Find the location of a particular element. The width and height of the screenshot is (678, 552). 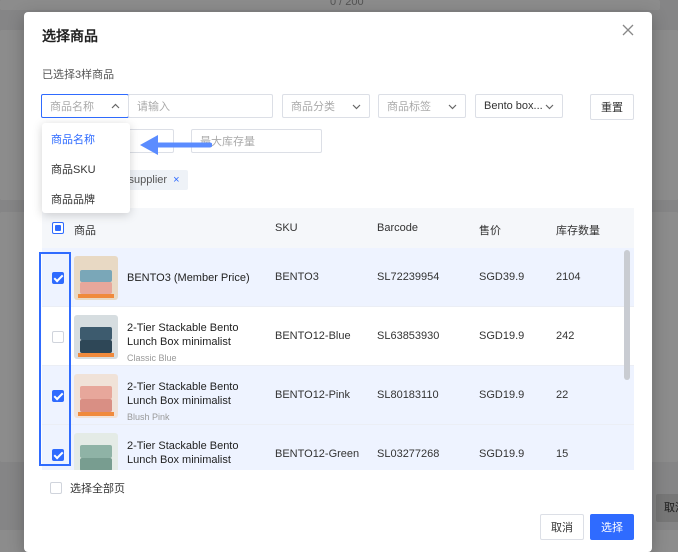

modal-title: 选择商品 is located at coordinates (70, 36).